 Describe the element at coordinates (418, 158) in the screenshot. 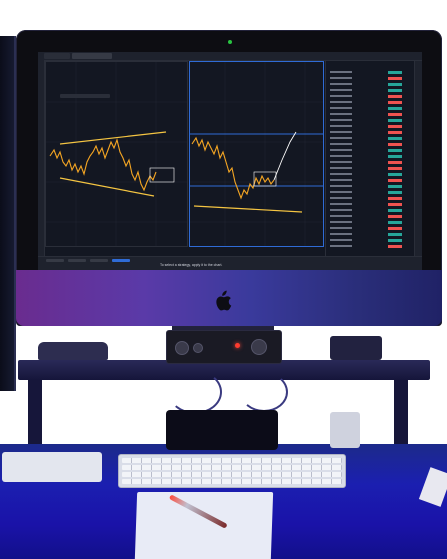

I see `right-toolbar` at that location.